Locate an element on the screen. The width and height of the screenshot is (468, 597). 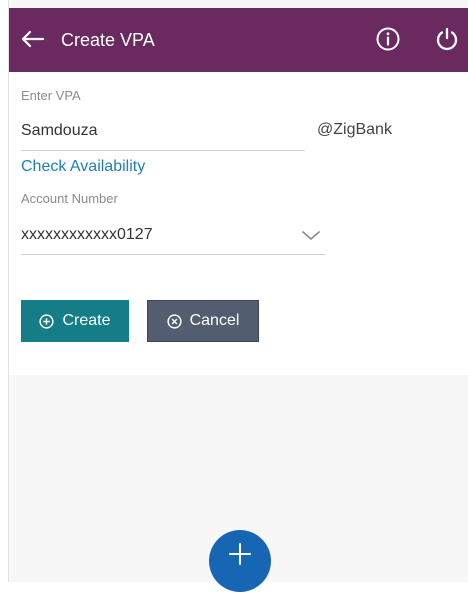
back-arrow-icon is located at coordinates (34, 39).